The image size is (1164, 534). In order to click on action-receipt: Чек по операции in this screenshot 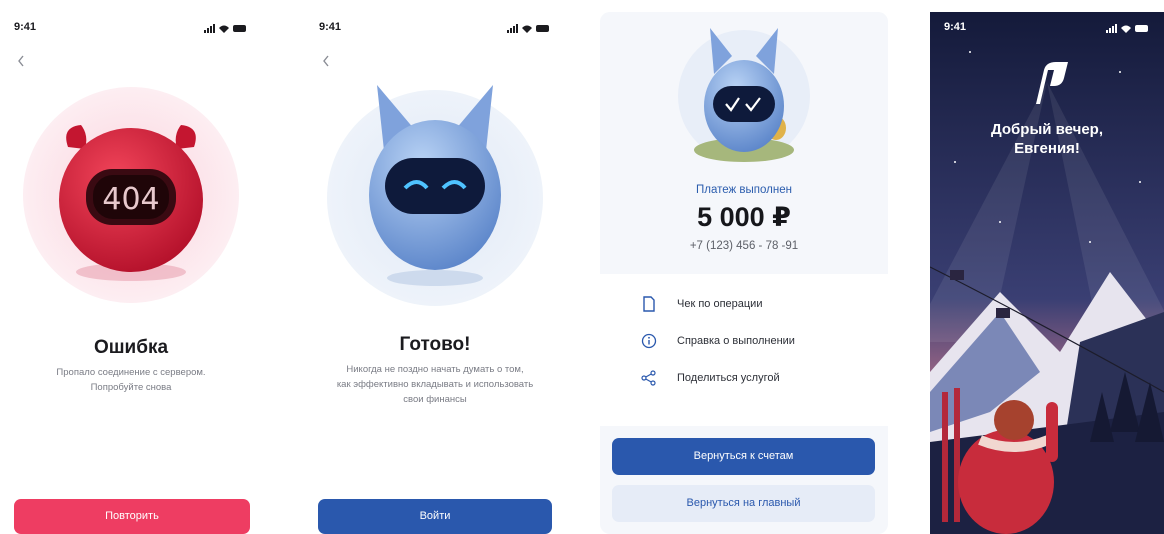, I will do `click(744, 305)`.